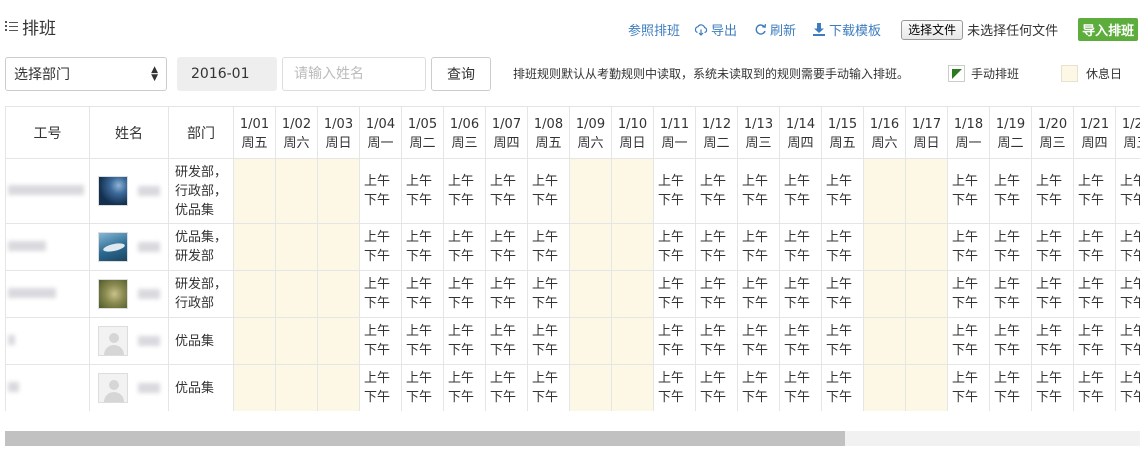 This screenshot has height=450, width=1140. What do you see at coordinates (425, 438) in the screenshot?
I see `scrollbar-thumb` at bounding box center [425, 438].